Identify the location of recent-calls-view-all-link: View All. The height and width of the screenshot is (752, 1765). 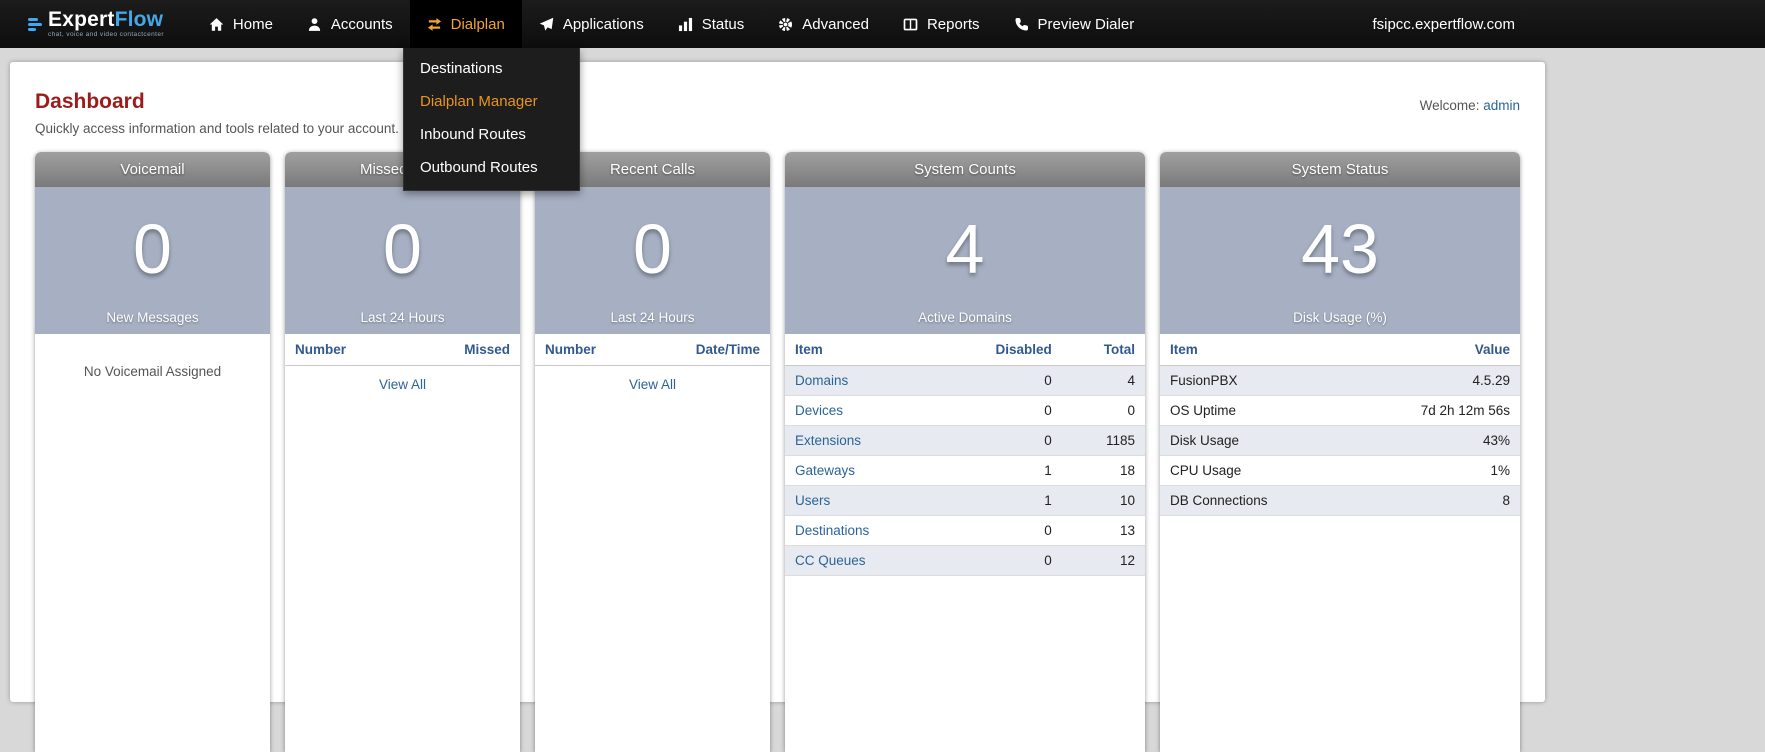
(652, 384).